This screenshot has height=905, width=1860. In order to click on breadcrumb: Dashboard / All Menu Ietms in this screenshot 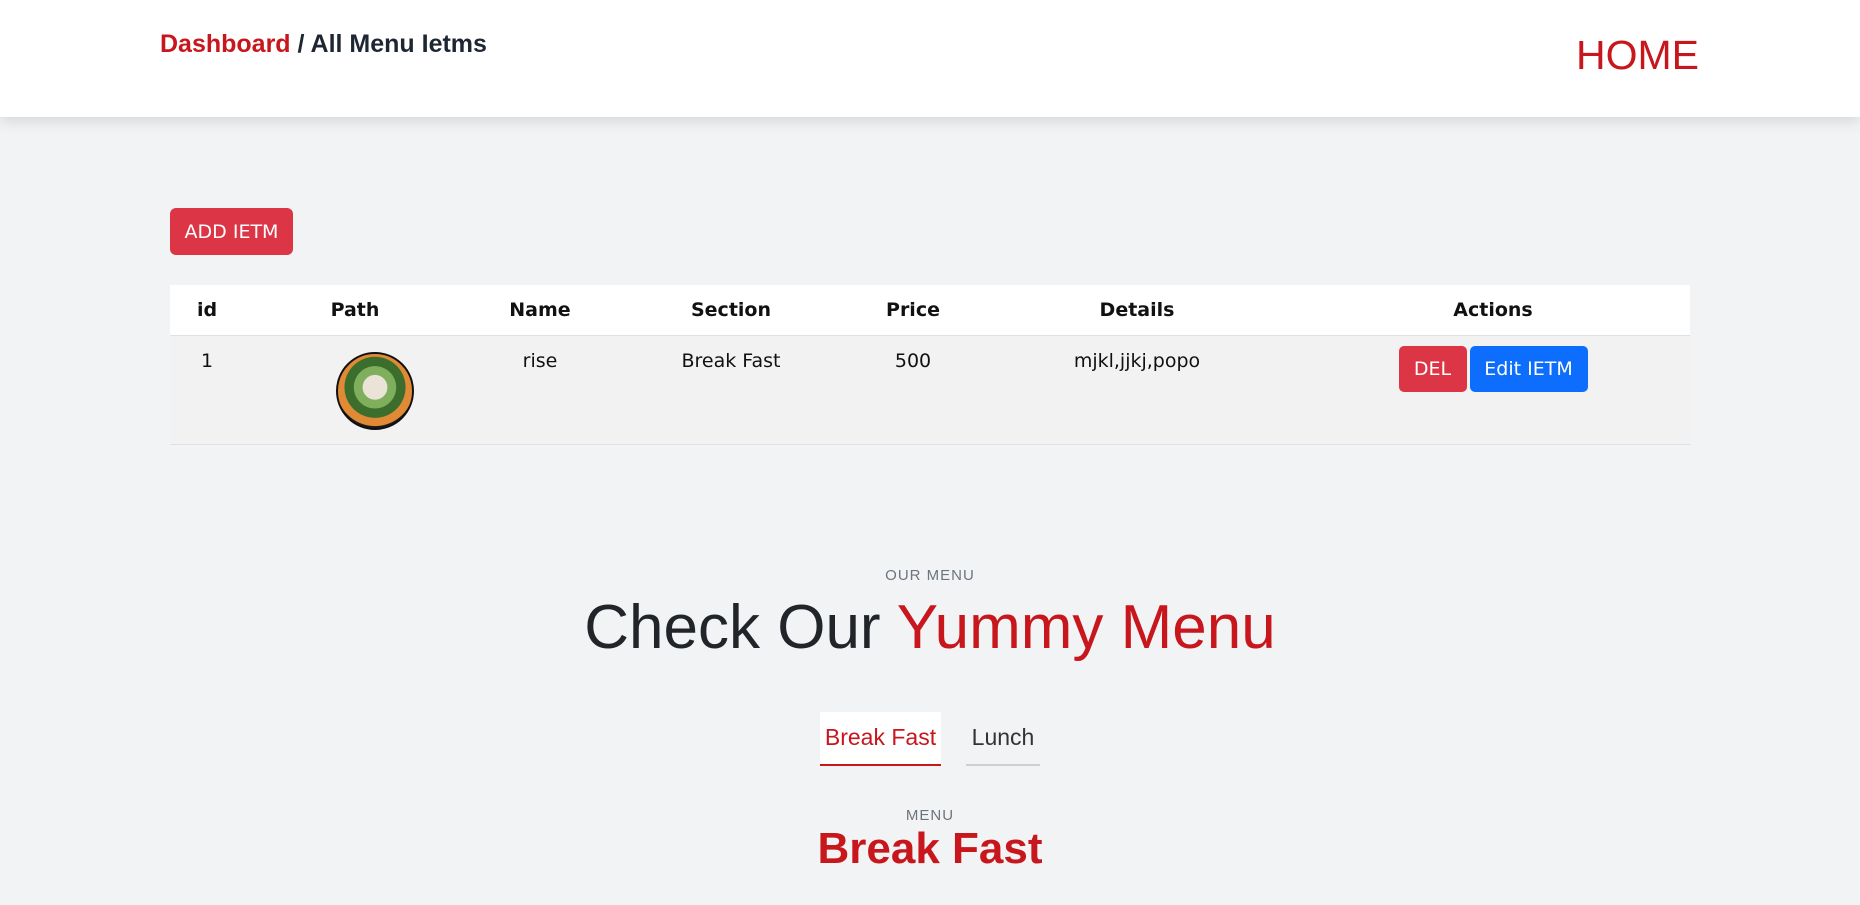, I will do `click(323, 44)`.